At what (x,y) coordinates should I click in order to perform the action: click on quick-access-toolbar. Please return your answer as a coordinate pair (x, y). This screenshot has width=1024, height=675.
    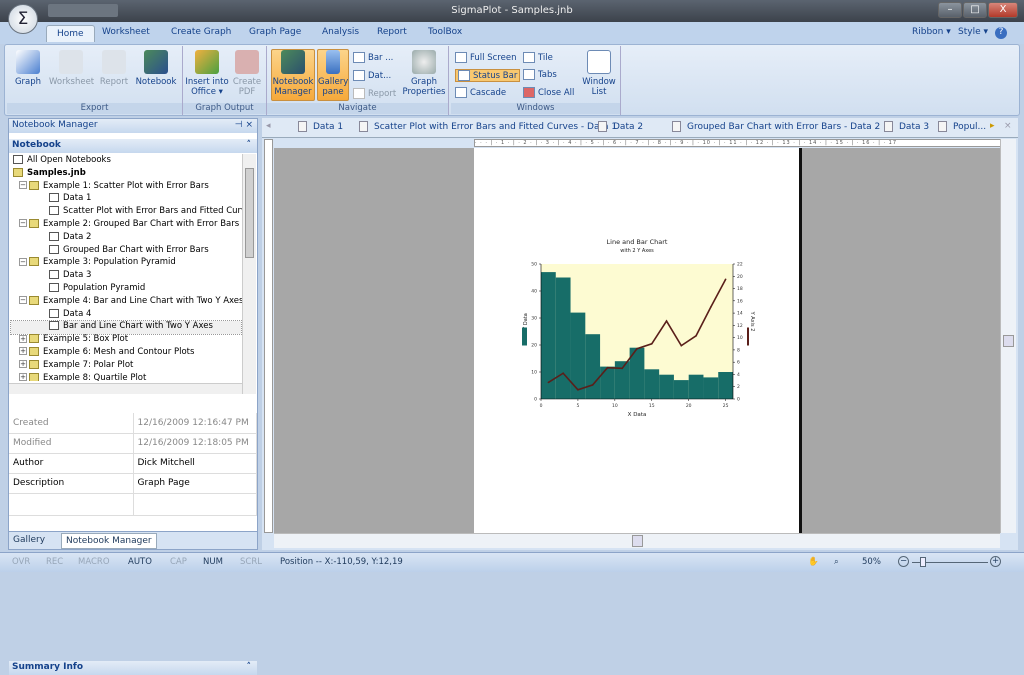
    Looking at the image, I should click on (83, 10).